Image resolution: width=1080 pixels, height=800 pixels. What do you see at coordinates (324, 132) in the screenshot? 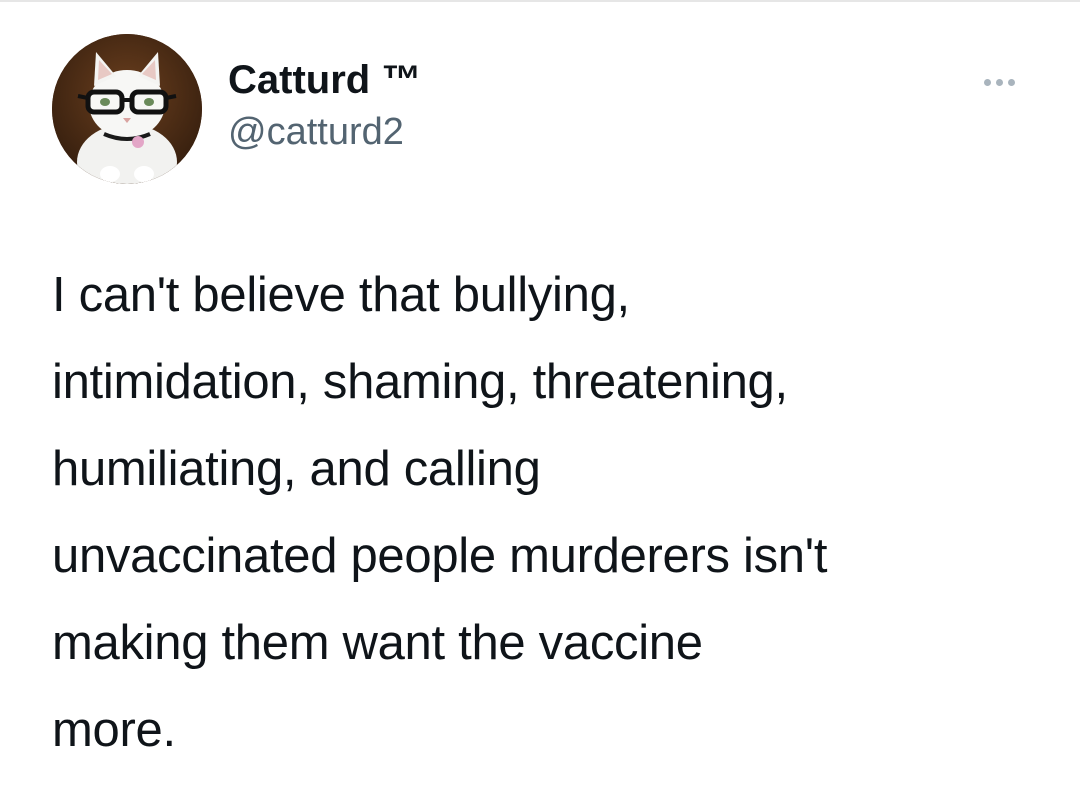
I see `user-handle: @catturd2` at bounding box center [324, 132].